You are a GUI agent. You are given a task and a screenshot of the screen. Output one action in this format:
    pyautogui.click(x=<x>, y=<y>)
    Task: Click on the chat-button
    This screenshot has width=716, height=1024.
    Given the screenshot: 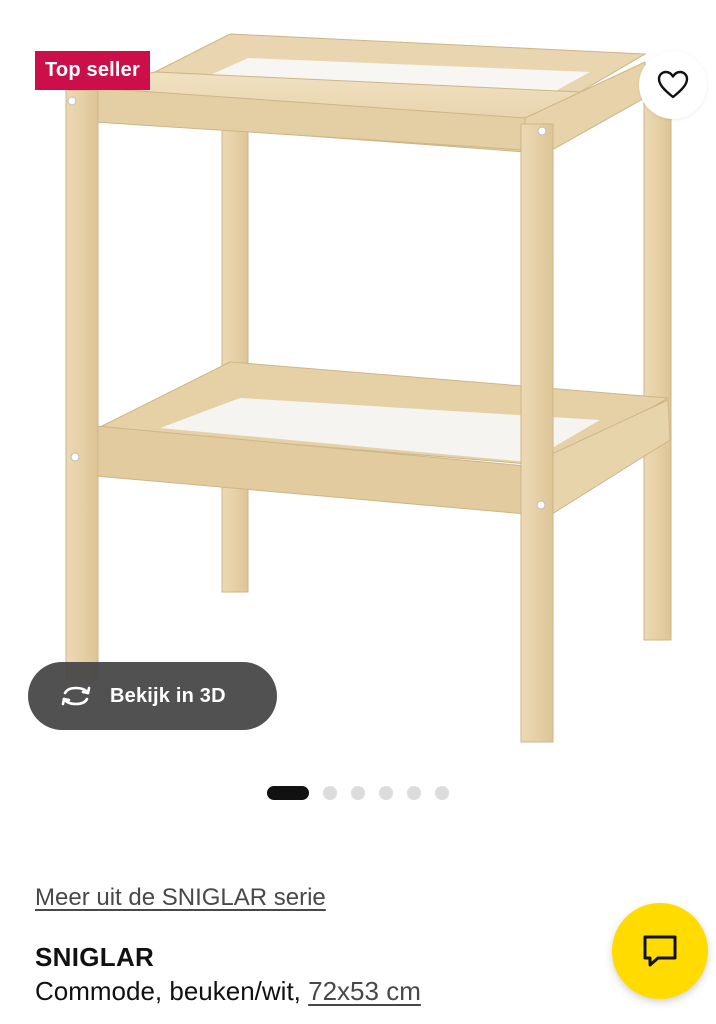 What is the action you would take?
    pyautogui.click(x=660, y=951)
    